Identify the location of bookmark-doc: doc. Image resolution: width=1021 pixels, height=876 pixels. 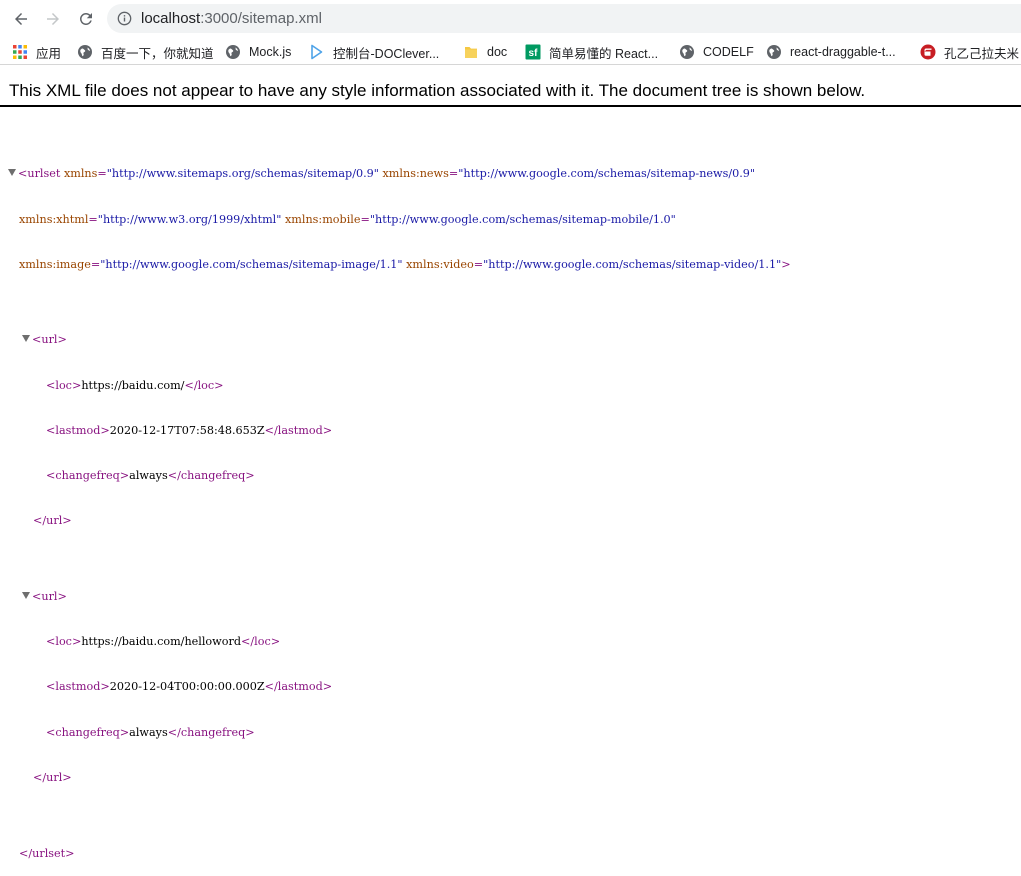
(485, 52).